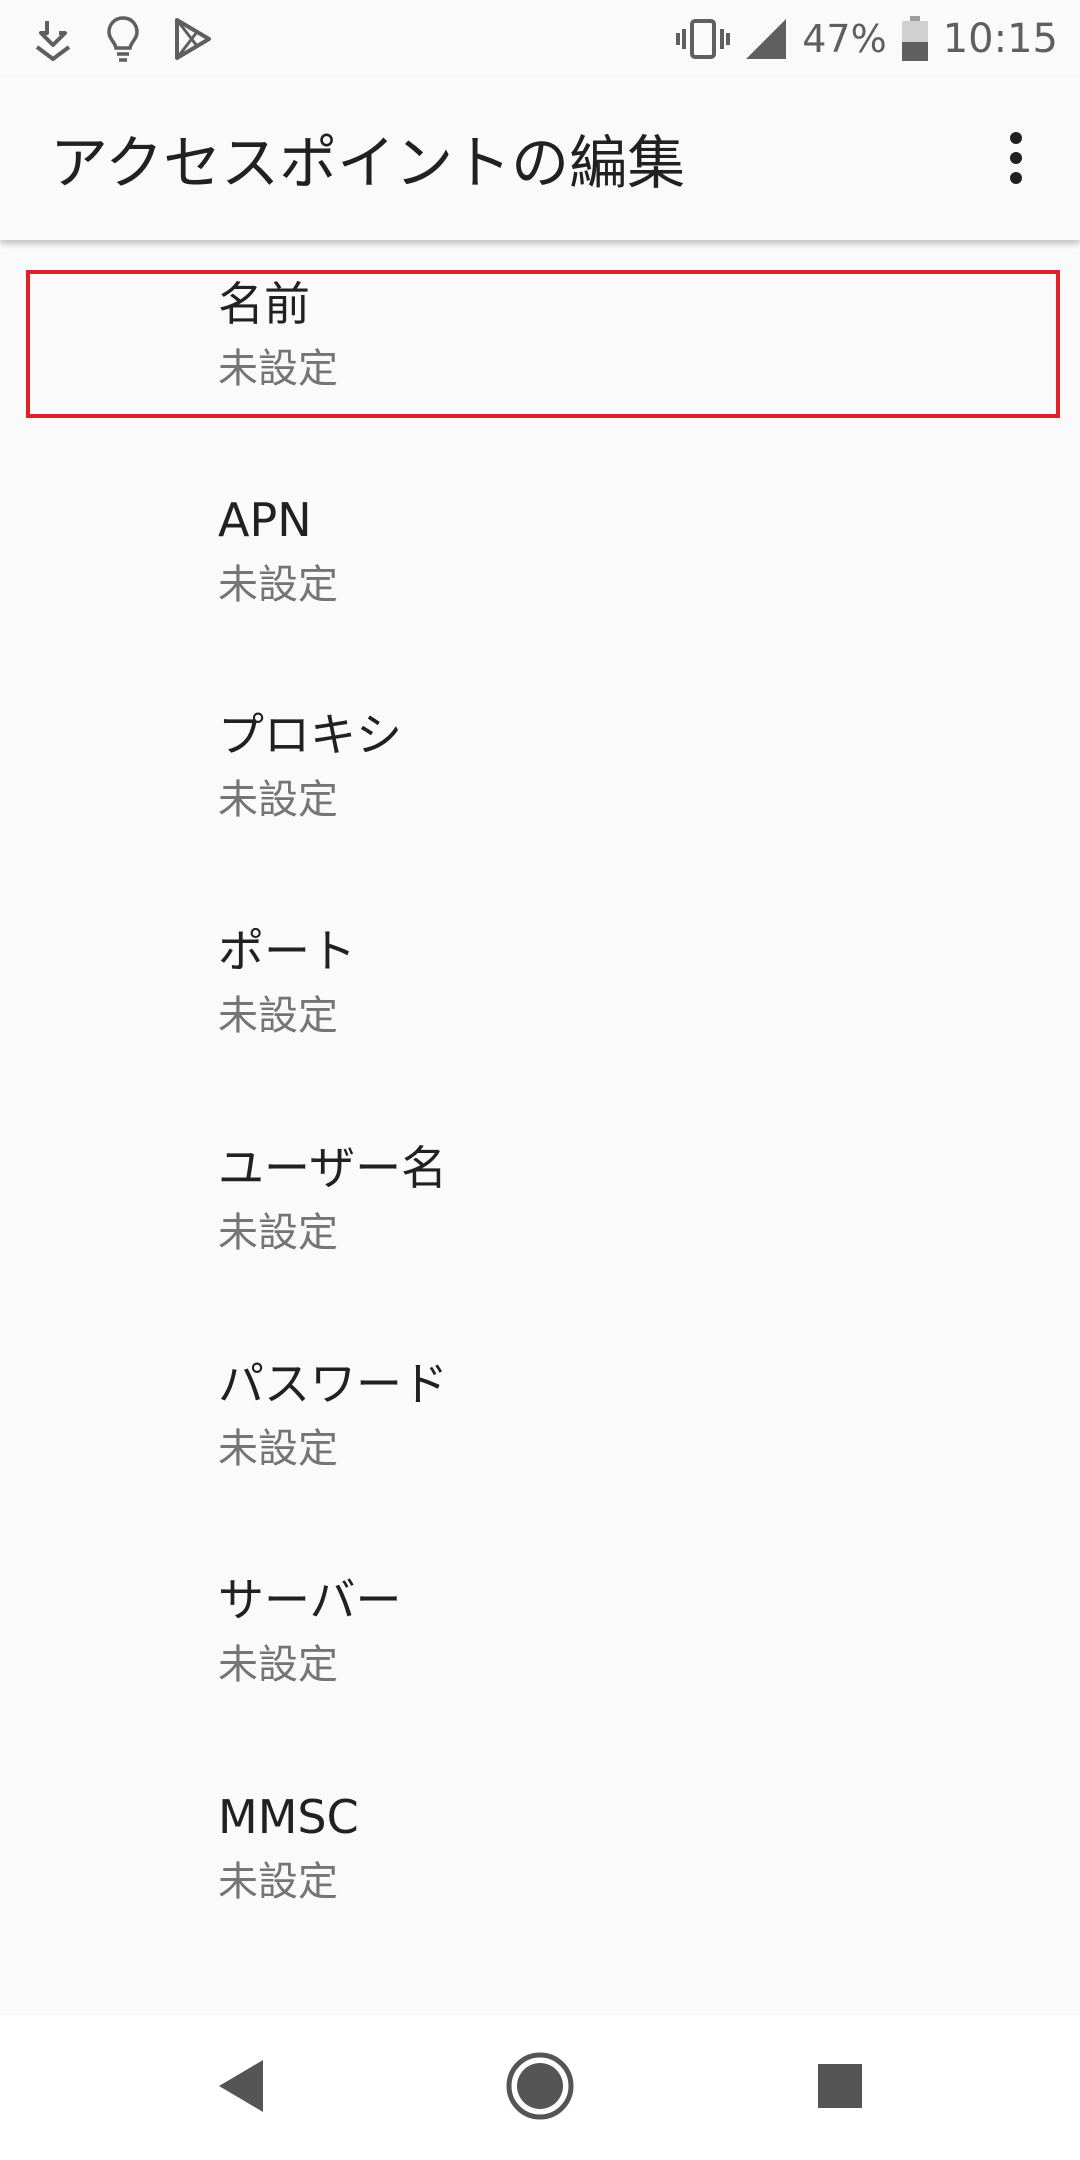  I want to click on lightbulb-icon, so click(123, 39).